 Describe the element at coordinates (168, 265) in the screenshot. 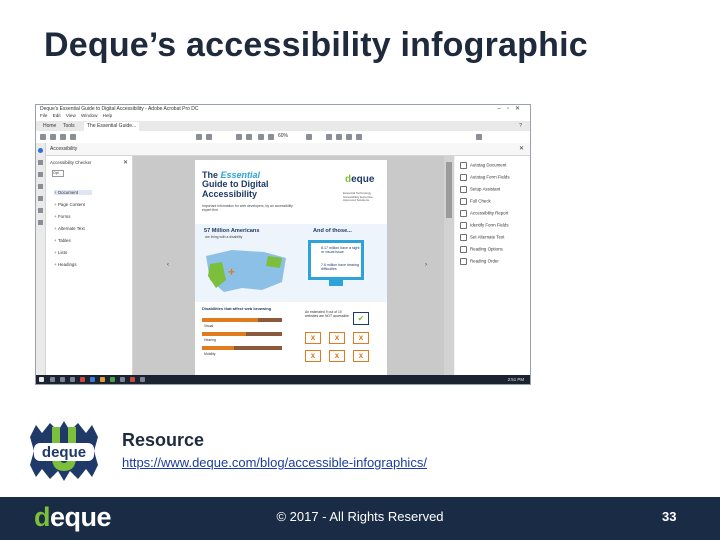

I see `chevron-left-icon: ‹` at that location.